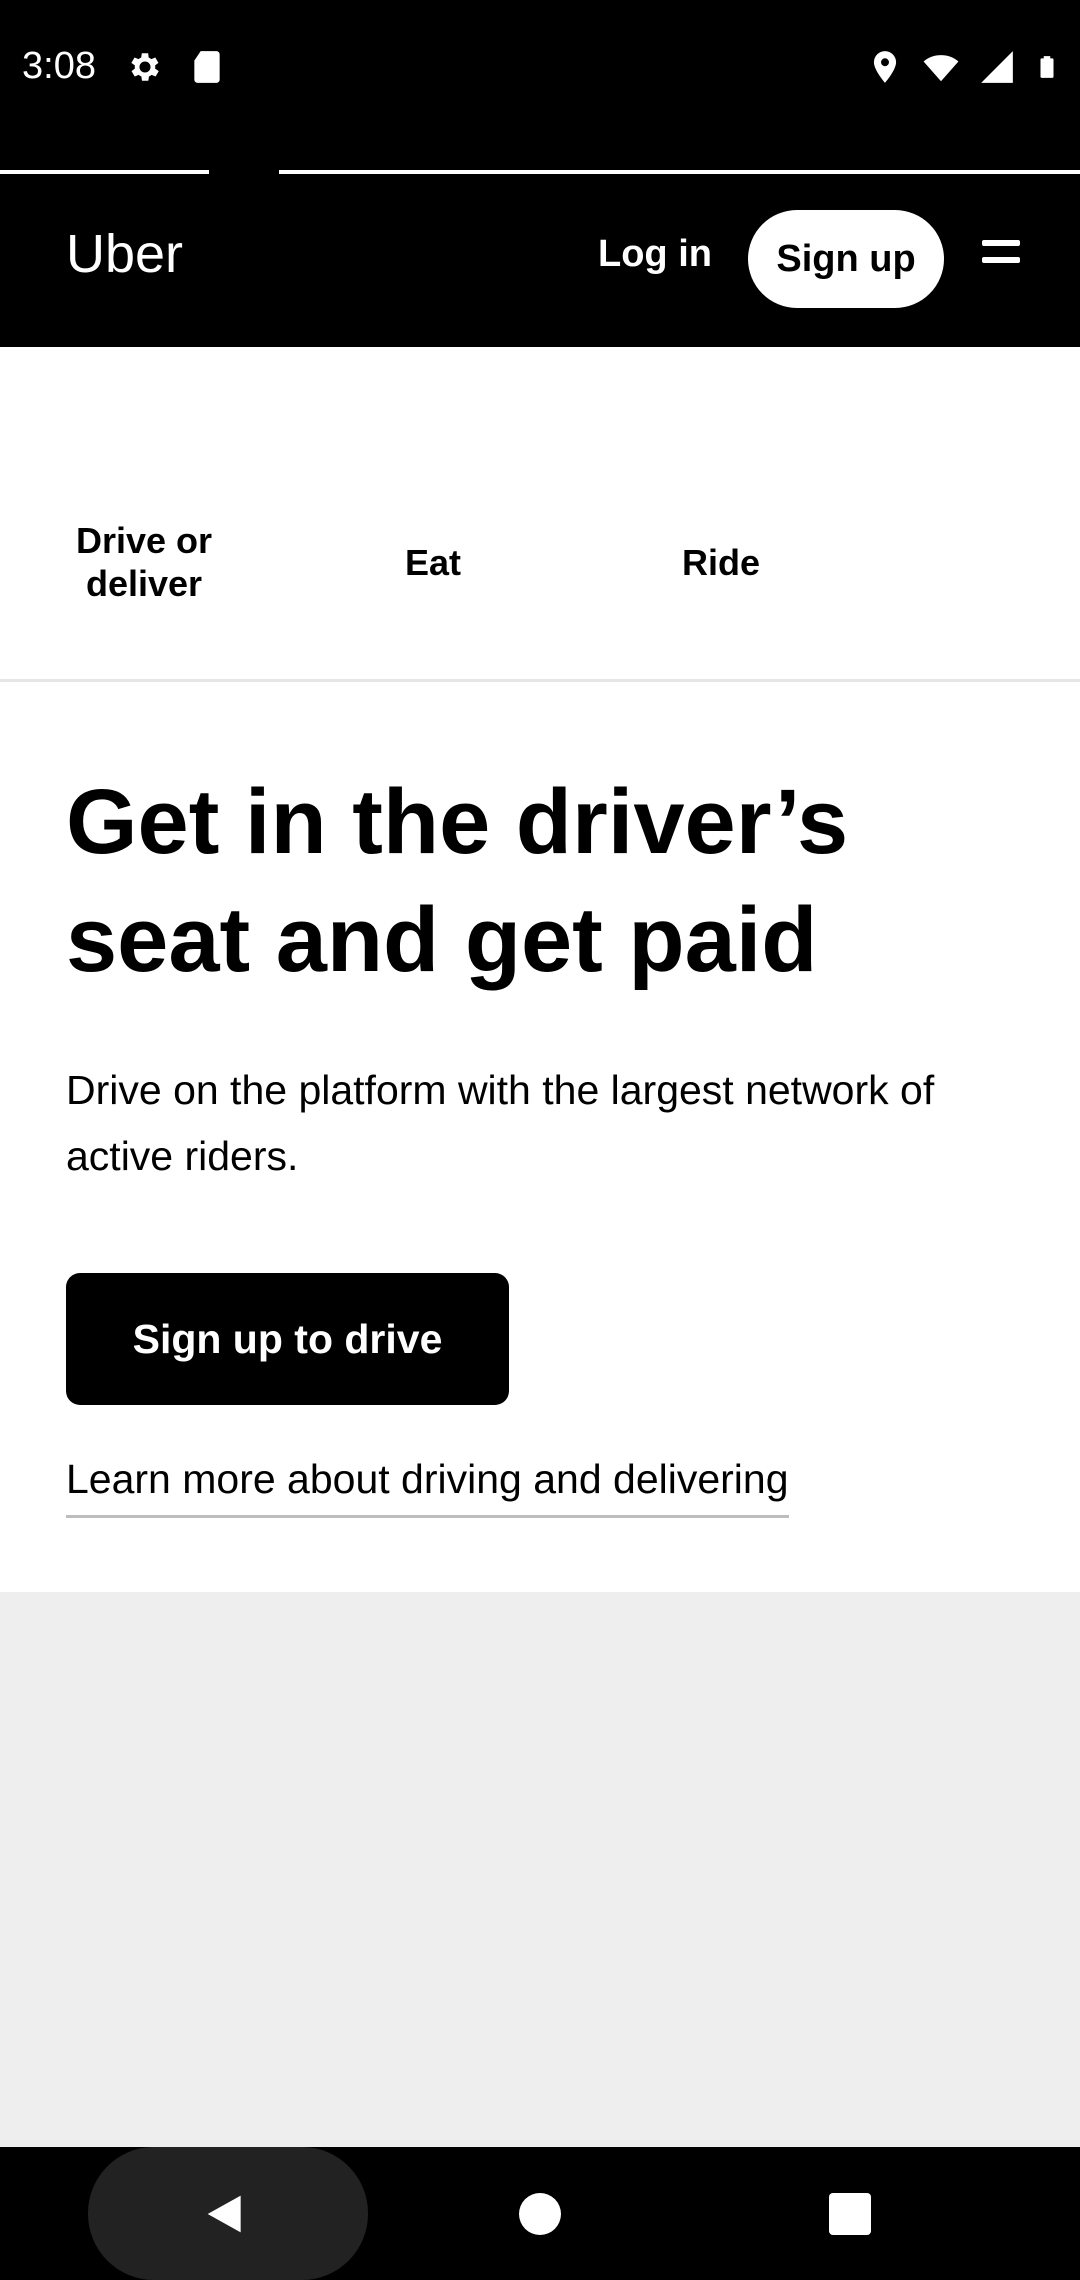 This screenshot has height=2280, width=1080. Describe the element at coordinates (540, 68) in the screenshot. I see `status-bar: 3:08` at that location.